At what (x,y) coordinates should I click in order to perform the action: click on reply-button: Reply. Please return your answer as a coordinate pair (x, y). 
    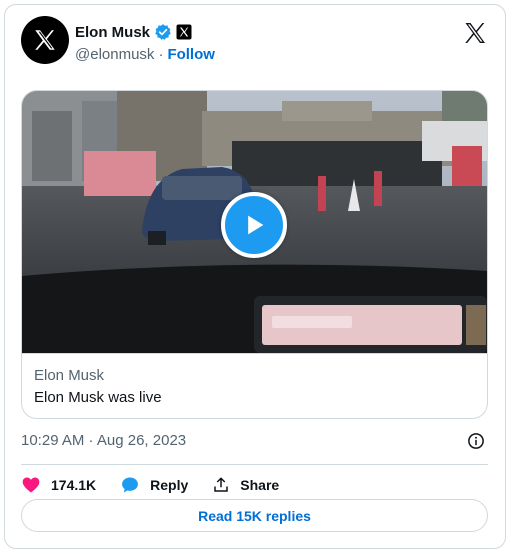
    Looking at the image, I should click on (154, 485).